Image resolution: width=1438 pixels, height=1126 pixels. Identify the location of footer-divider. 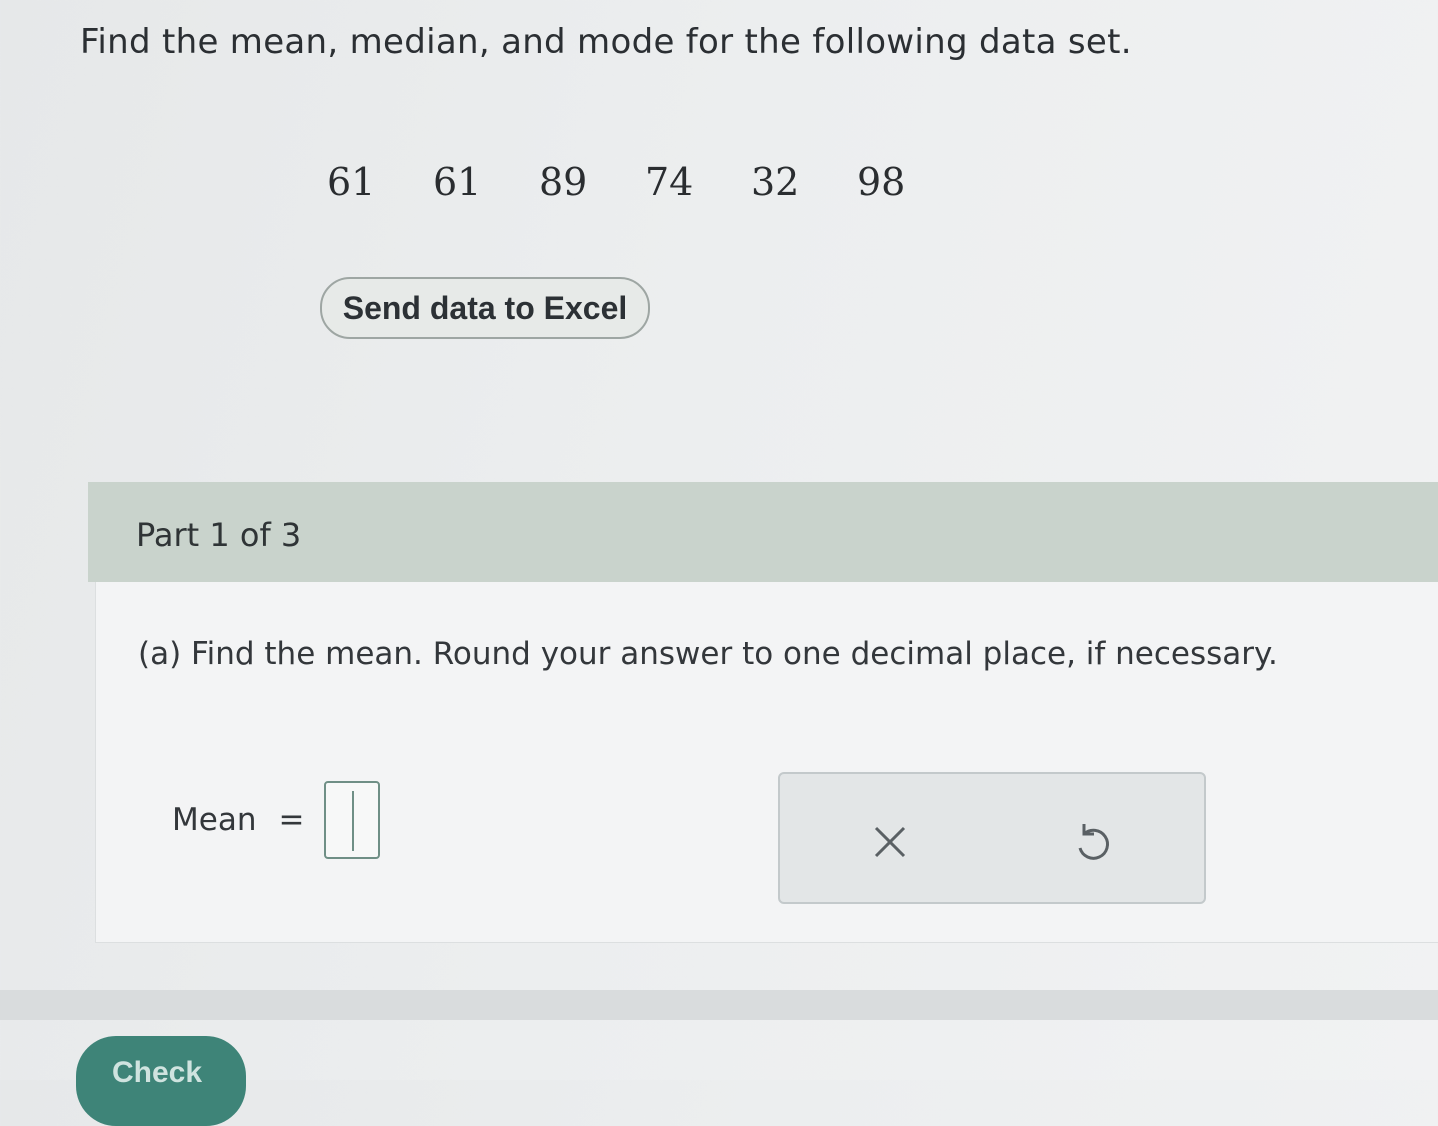
(719, 1005).